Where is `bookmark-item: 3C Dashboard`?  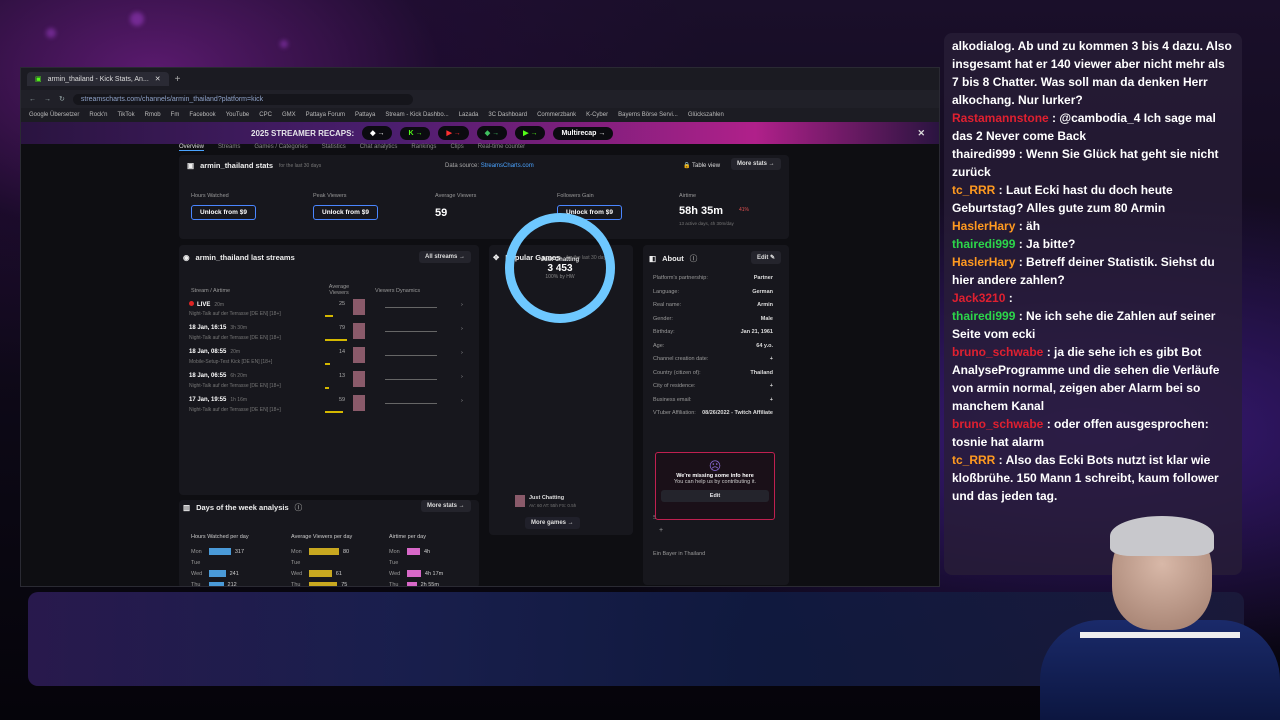 bookmark-item: 3C Dashboard is located at coordinates (507, 115).